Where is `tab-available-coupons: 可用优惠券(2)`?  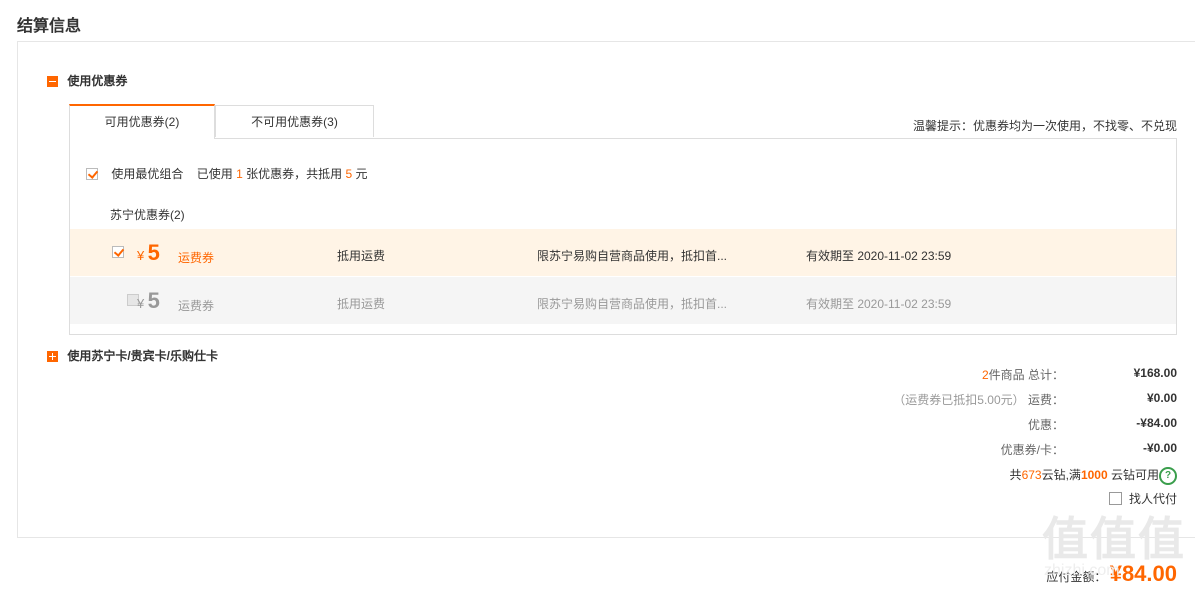 tab-available-coupons: 可用优惠券(2) is located at coordinates (142, 121).